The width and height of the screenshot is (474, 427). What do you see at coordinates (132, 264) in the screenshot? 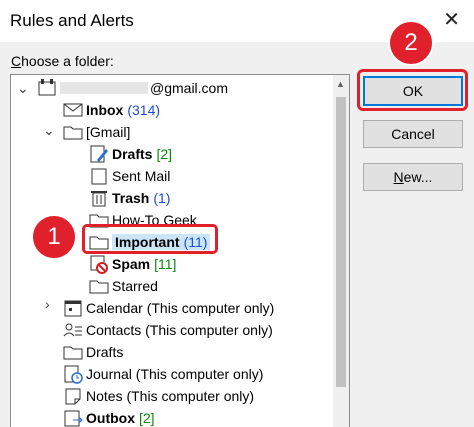
I see `tree-item-spam: Spam [11]` at bounding box center [132, 264].